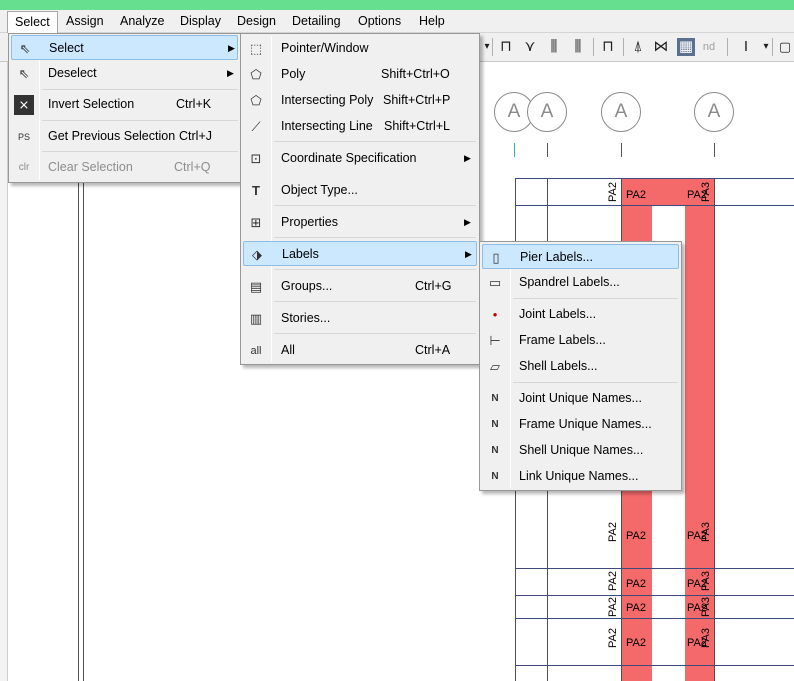 Image resolution: width=794 pixels, height=681 pixels. Describe the element at coordinates (256, 351) in the screenshot. I see `all-icon: all` at that location.